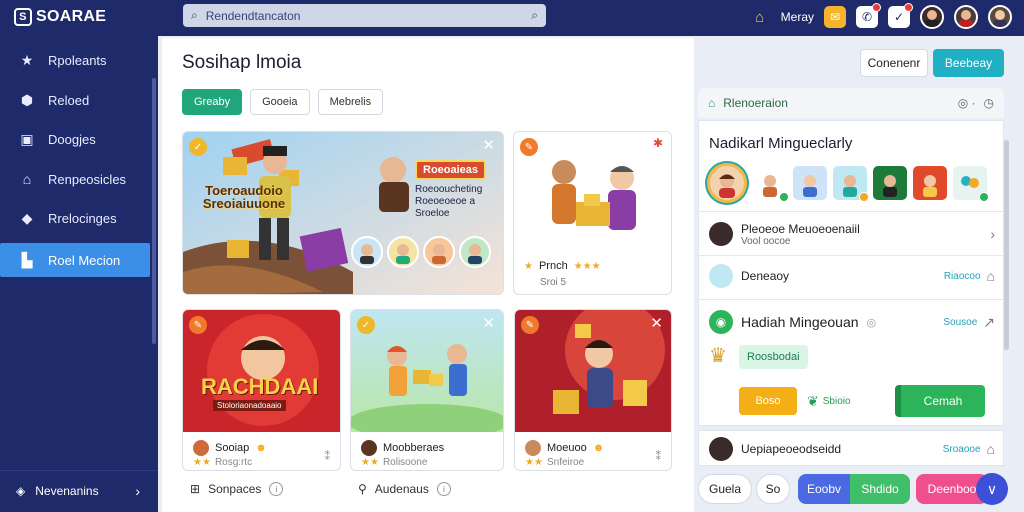  What do you see at coordinates (592, 213) in the screenshot?
I see `feature-card: ✎ ✱ ★ Prnch ★★★ Sroi 5` at bounding box center [592, 213].